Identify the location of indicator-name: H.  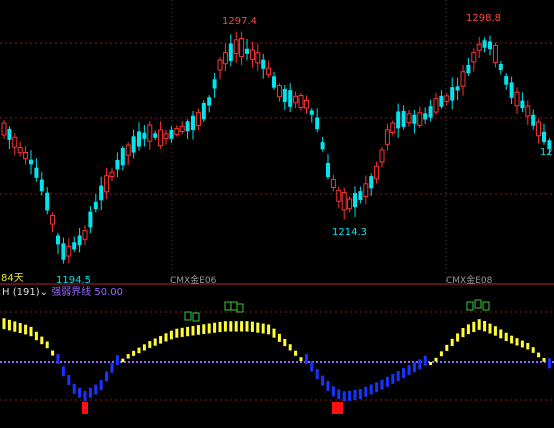
(6, 292).